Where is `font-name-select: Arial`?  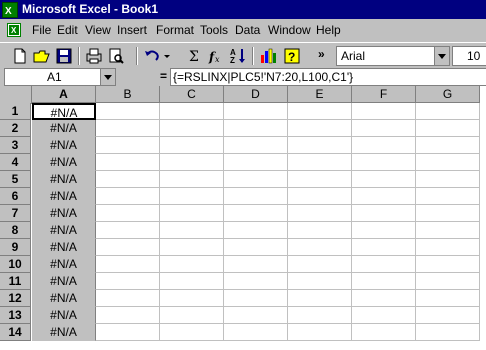
font-name-select: Arial is located at coordinates (393, 56).